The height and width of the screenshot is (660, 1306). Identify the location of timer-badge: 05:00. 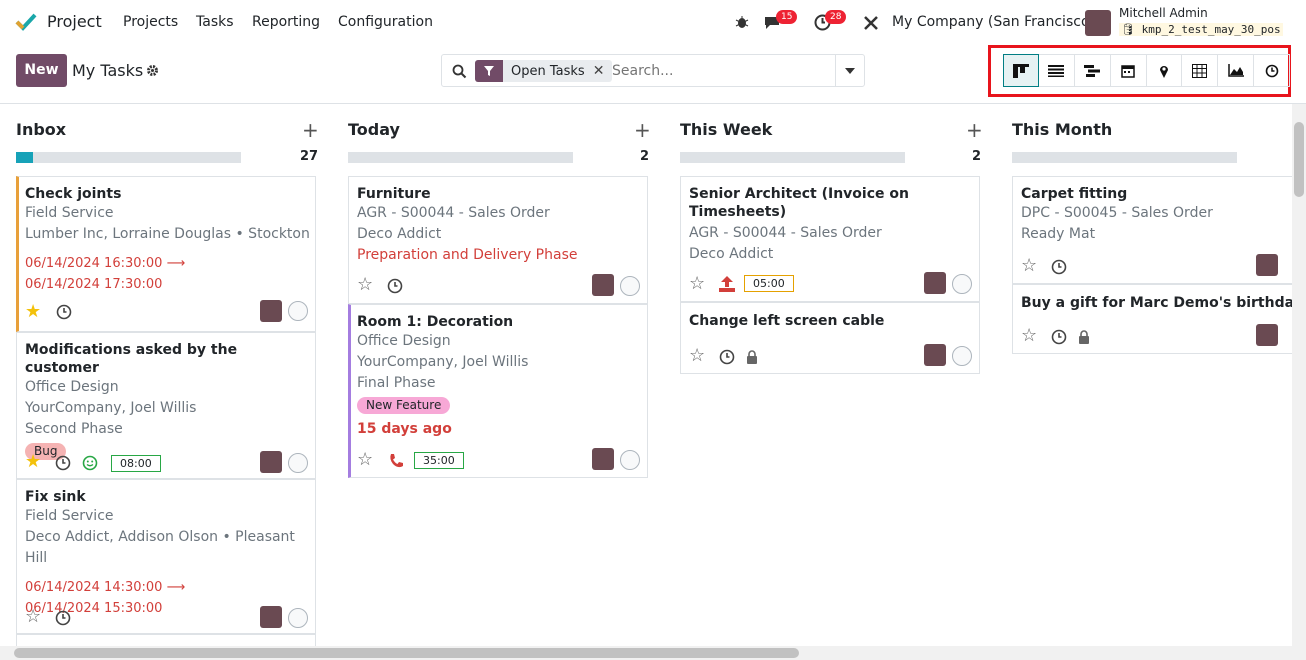
(769, 283).